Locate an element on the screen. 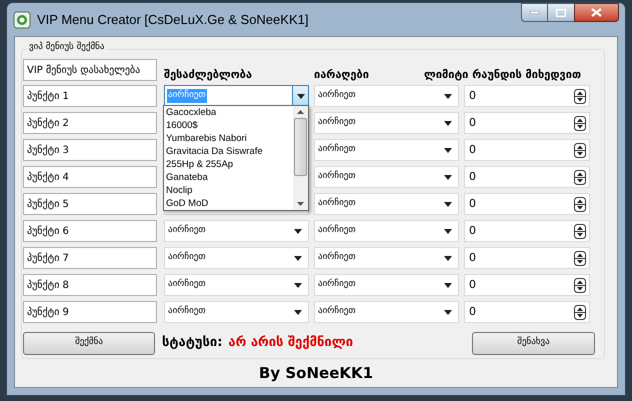 This screenshot has height=401, width=632. maximize-button is located at coordinates (561, 12).